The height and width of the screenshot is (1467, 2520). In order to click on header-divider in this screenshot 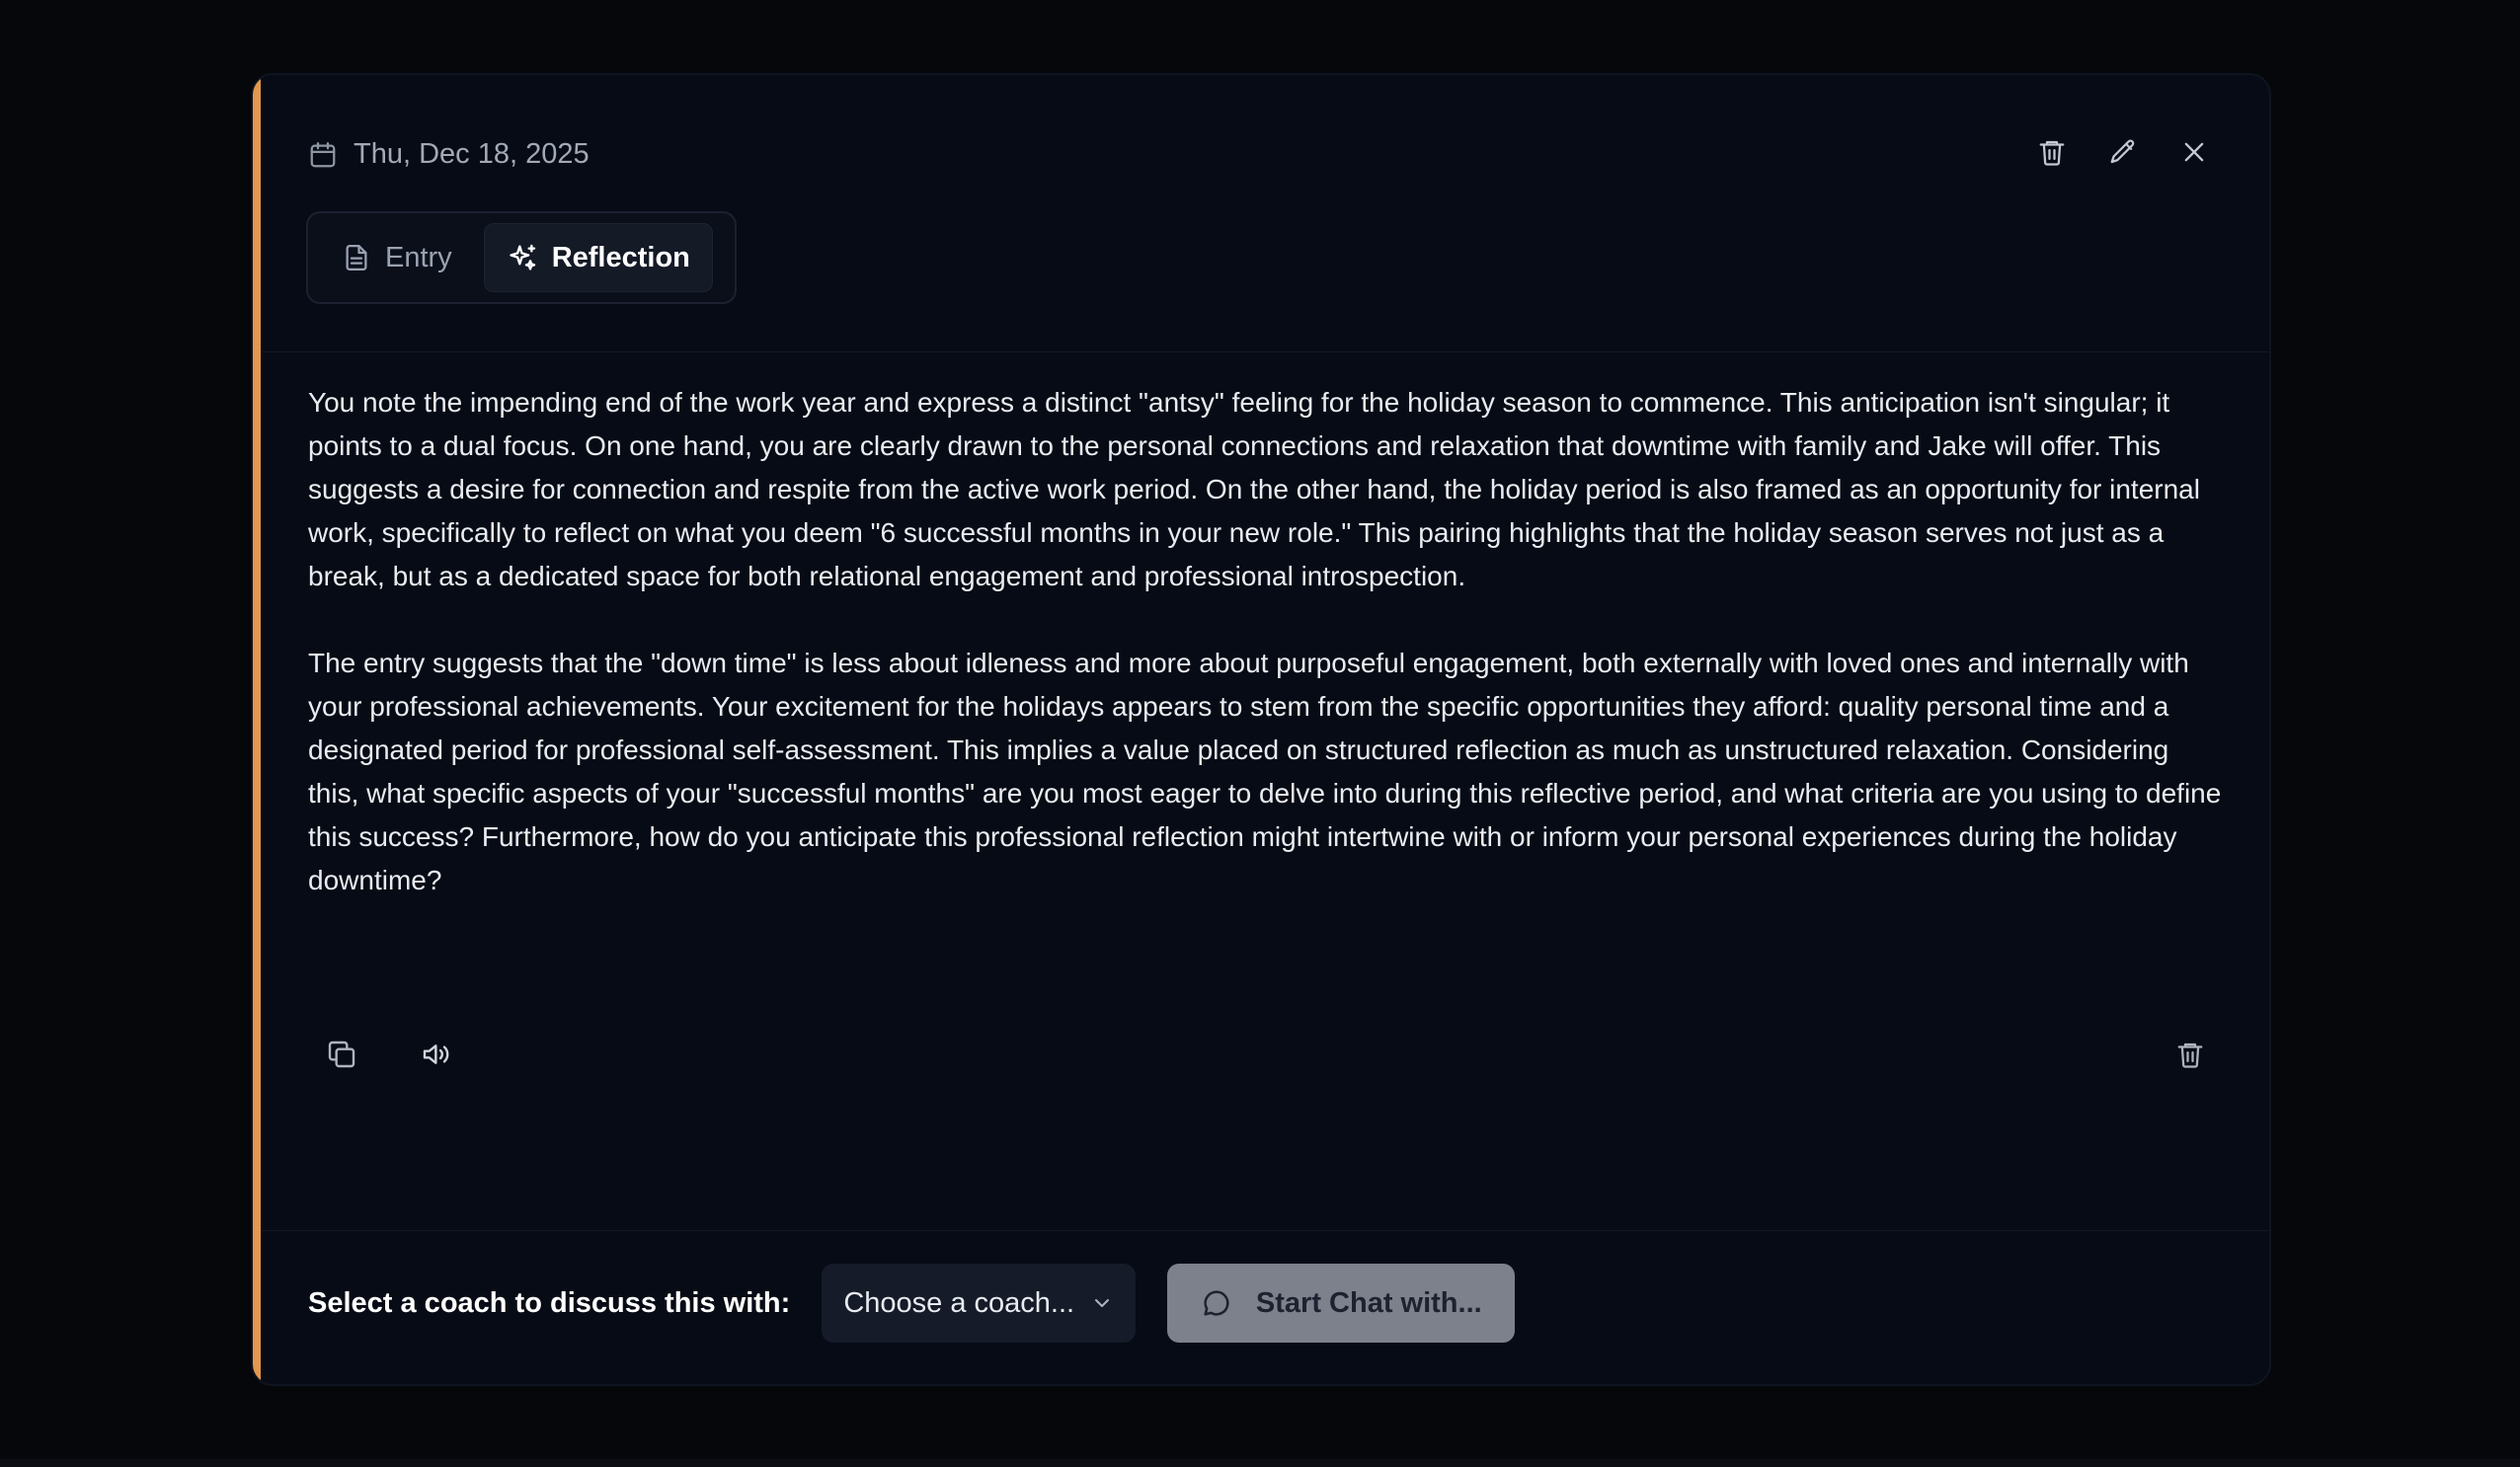, I will do `click(1265, 351)`.